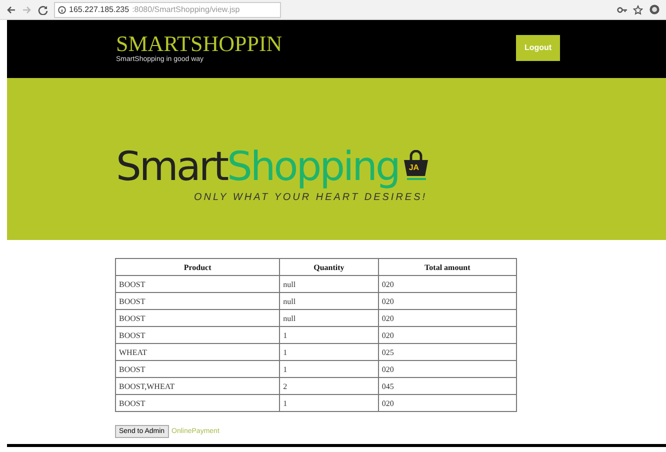  I want to click on column-header: Quantity, so click(329, 267).